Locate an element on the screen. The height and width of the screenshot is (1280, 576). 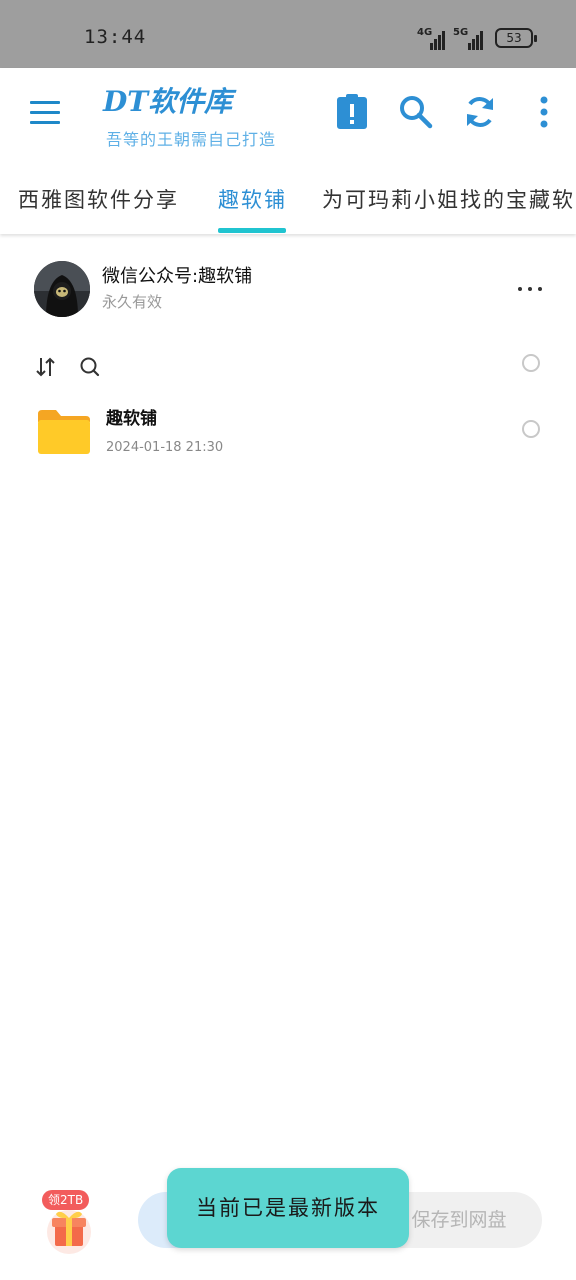
app-bar: DT软件库 吾等的王朝需自己打造 西雅图软件分享 趣软铺 为可玛莉小姐找的宝藏软 is located at coordinates (288, 151).